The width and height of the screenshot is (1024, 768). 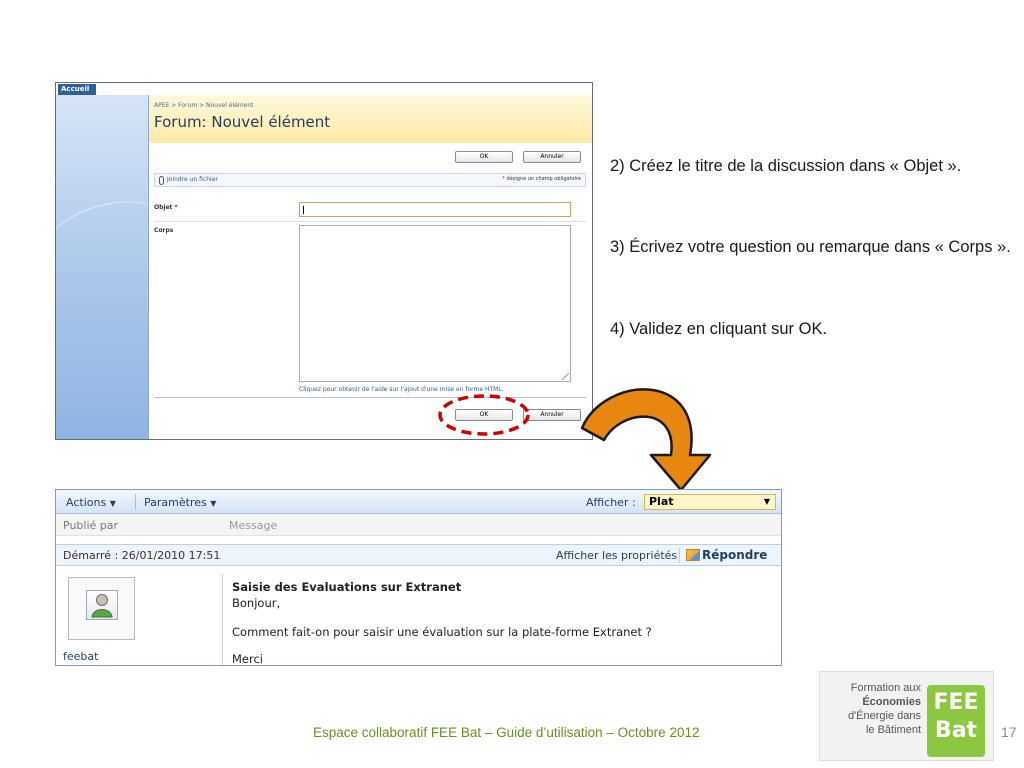 What do you see at coordinates (661, 501) in the screenshot?
I see `view-select-value: Plat` at bounding box center [661, 501].